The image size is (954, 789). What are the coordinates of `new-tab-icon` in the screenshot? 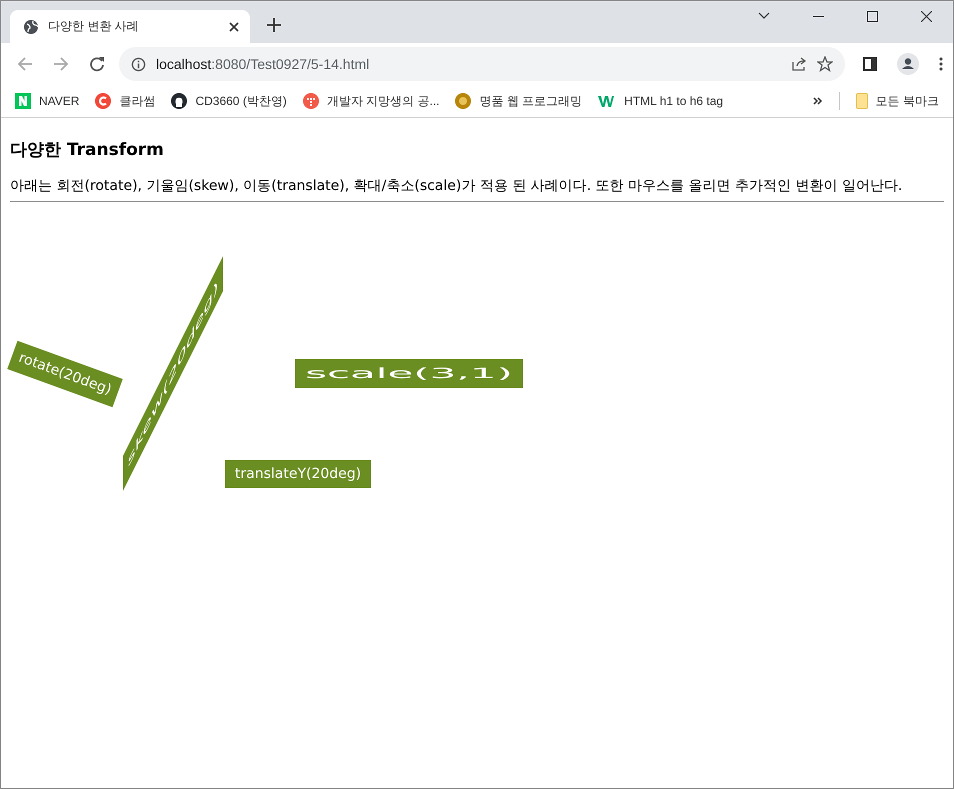 It's located at (274, 25).